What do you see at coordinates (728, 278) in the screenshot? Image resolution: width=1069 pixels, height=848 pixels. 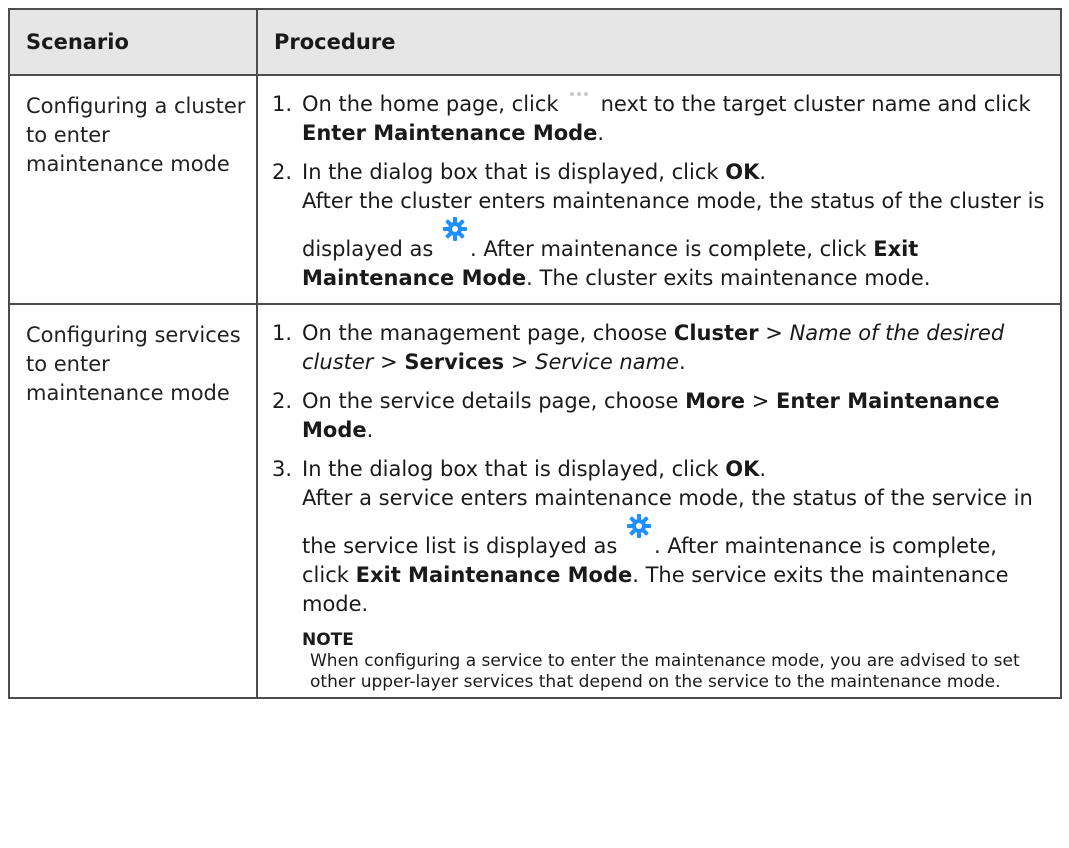 I see `step-text-part: . The cluster exits maintenance mode.` at bounding box center [728, 278].